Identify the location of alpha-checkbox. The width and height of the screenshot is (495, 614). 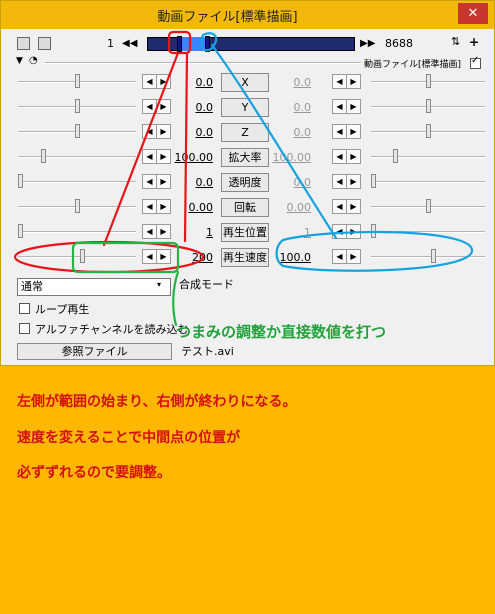
(24, 328).